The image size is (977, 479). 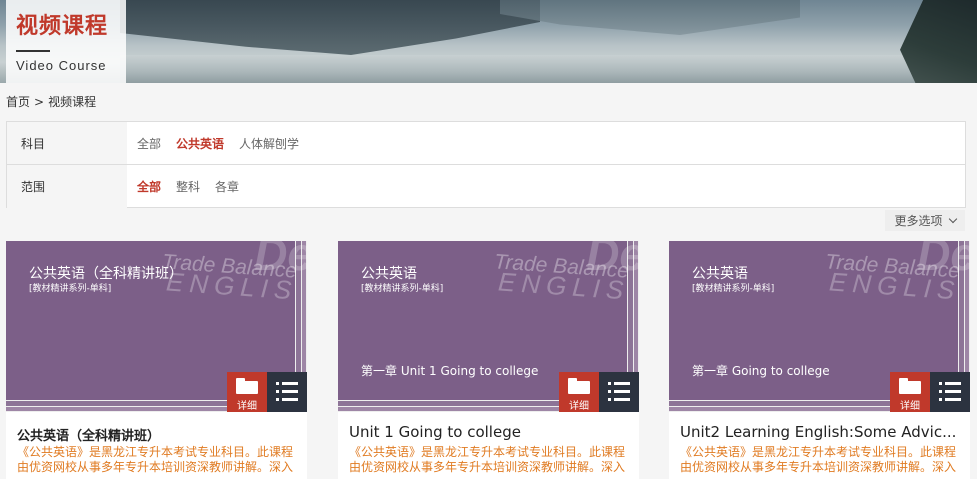 I want to click on breadcrumb-home-link: 首页, so click(x=18, y=102).